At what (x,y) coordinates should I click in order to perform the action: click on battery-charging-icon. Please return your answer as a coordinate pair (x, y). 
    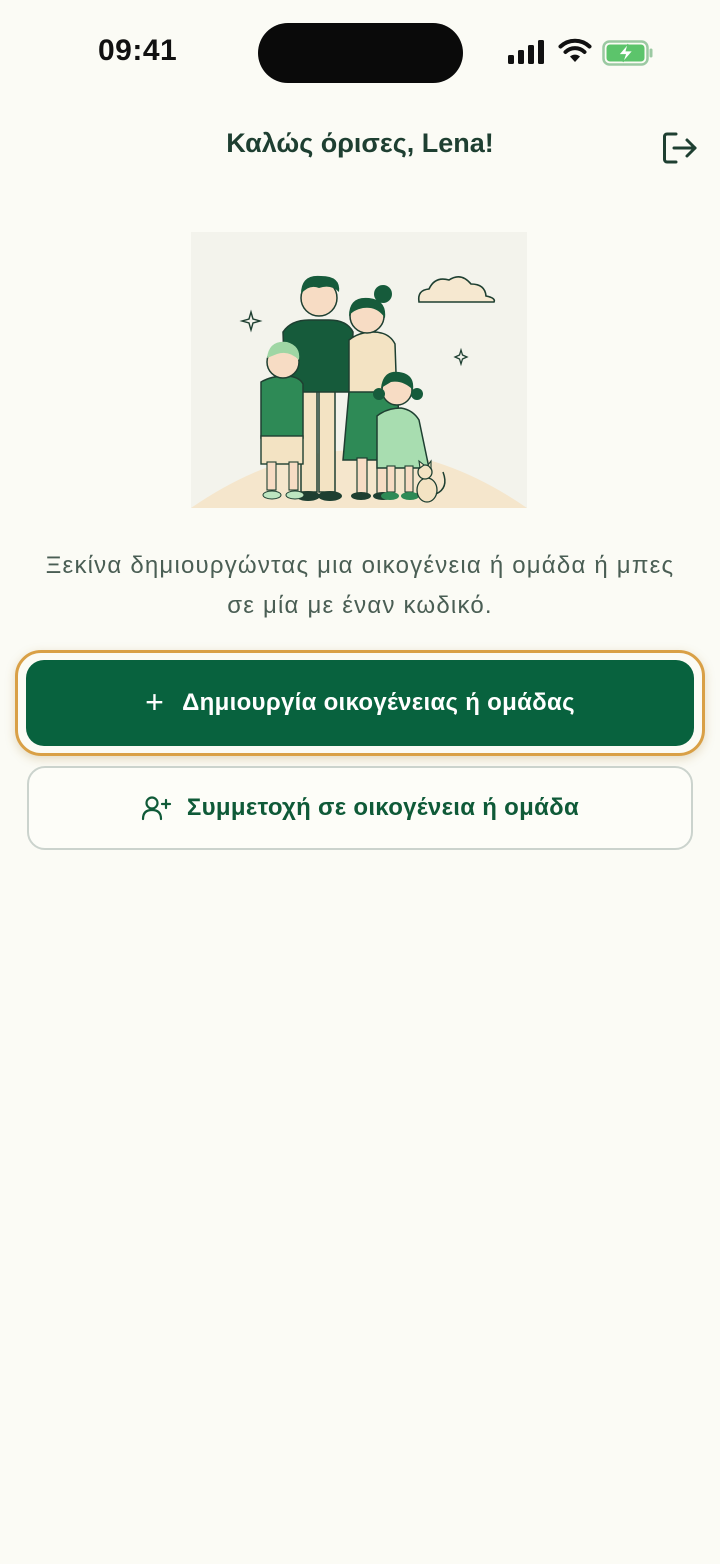
    Looking at the image, I should click on (627, 53).